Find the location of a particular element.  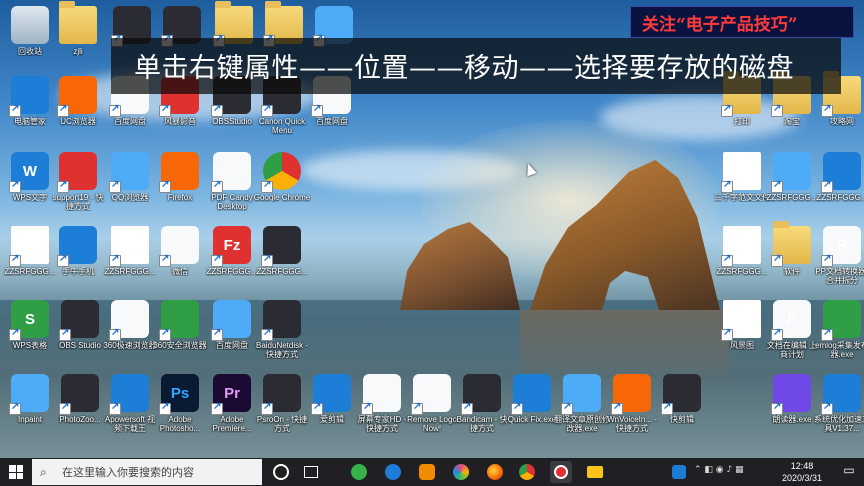

desktop-icon: OBS Studio is located at coordinates (80, 331).